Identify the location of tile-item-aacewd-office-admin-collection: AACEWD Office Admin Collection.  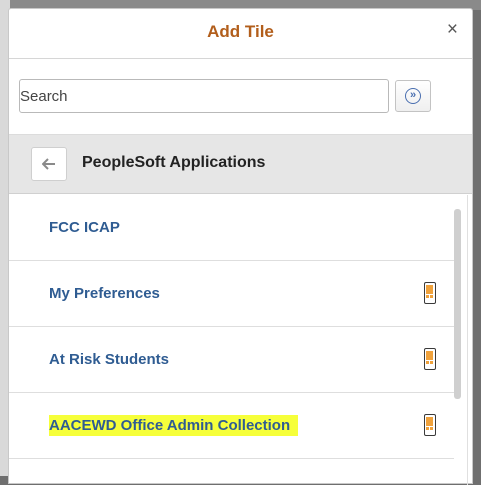
(231, 426).